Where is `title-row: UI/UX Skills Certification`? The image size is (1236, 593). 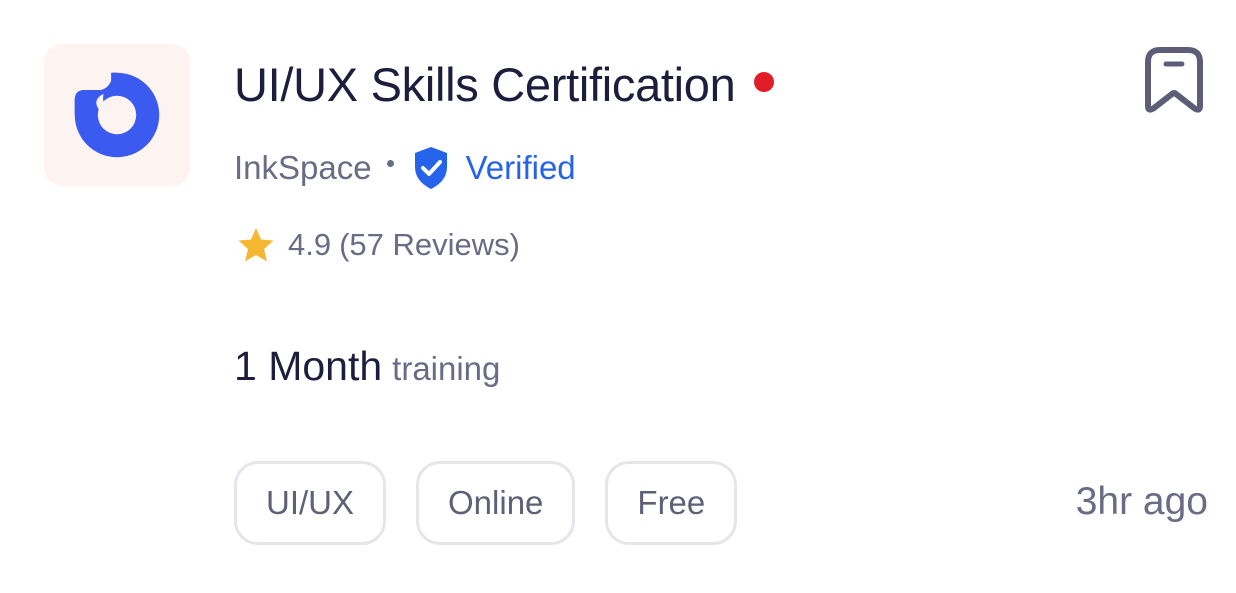
title-row: UI/UX Skills Certification is located at coordinates (504, 84).